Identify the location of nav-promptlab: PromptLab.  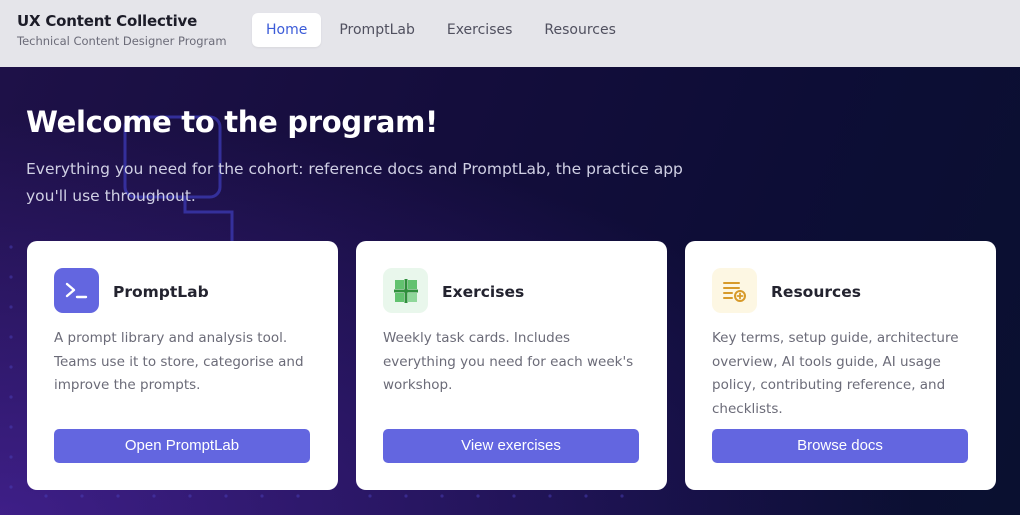
(377, 30).